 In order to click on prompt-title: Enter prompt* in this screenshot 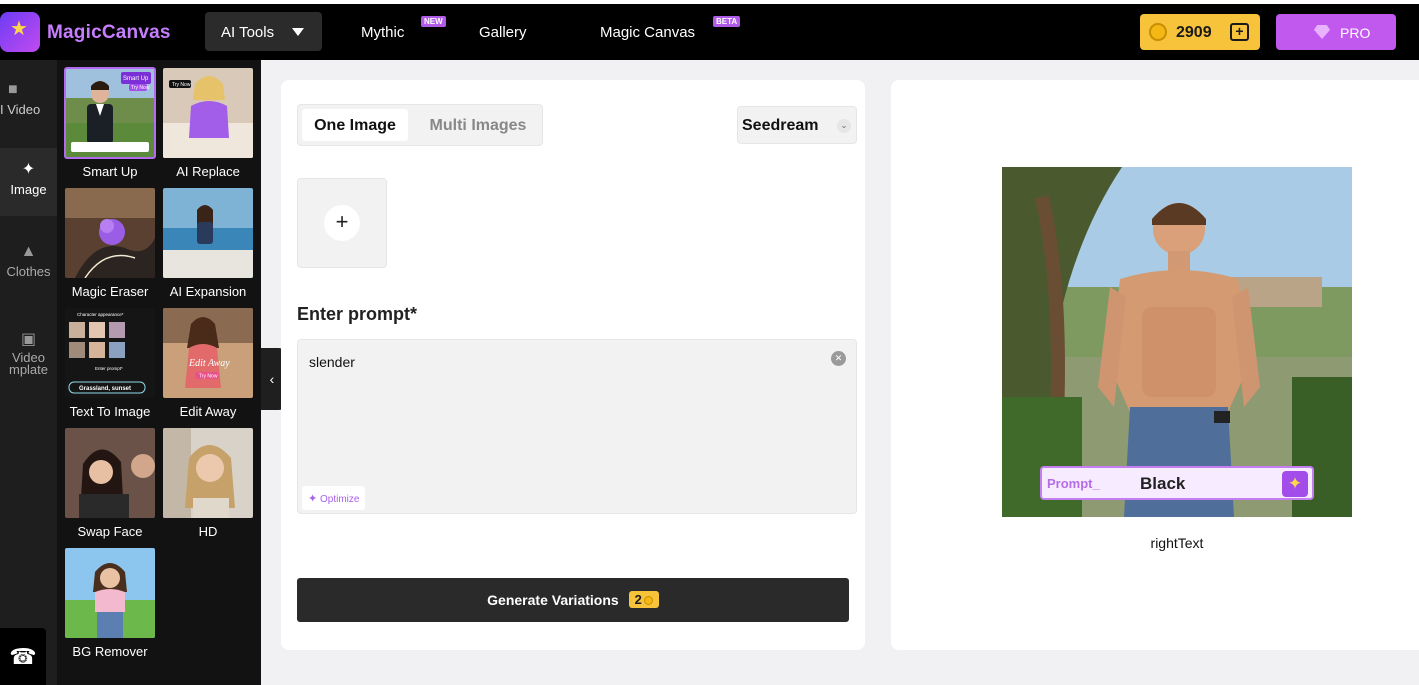, I will do `click(357, 314)`.